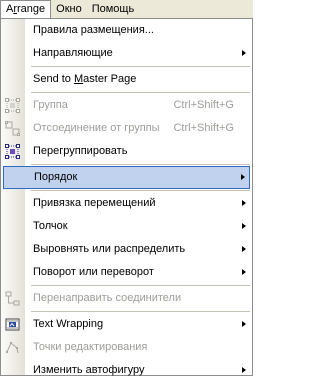 This screenshot has height=382, width=320. What do you see at coordinates (53, 79) in the screenshot?
I see `menu-item-label-pre: Send to` at bounding box center [53, 79].